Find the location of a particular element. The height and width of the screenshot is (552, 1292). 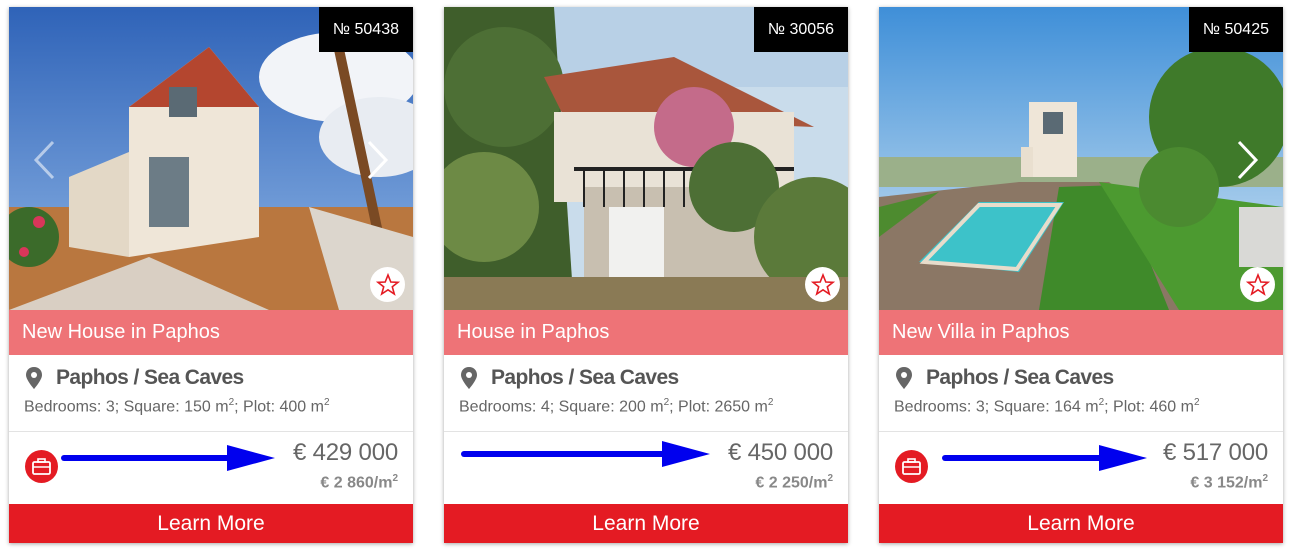

property-title: New House in Paphos is located at coordinates (211, 332).